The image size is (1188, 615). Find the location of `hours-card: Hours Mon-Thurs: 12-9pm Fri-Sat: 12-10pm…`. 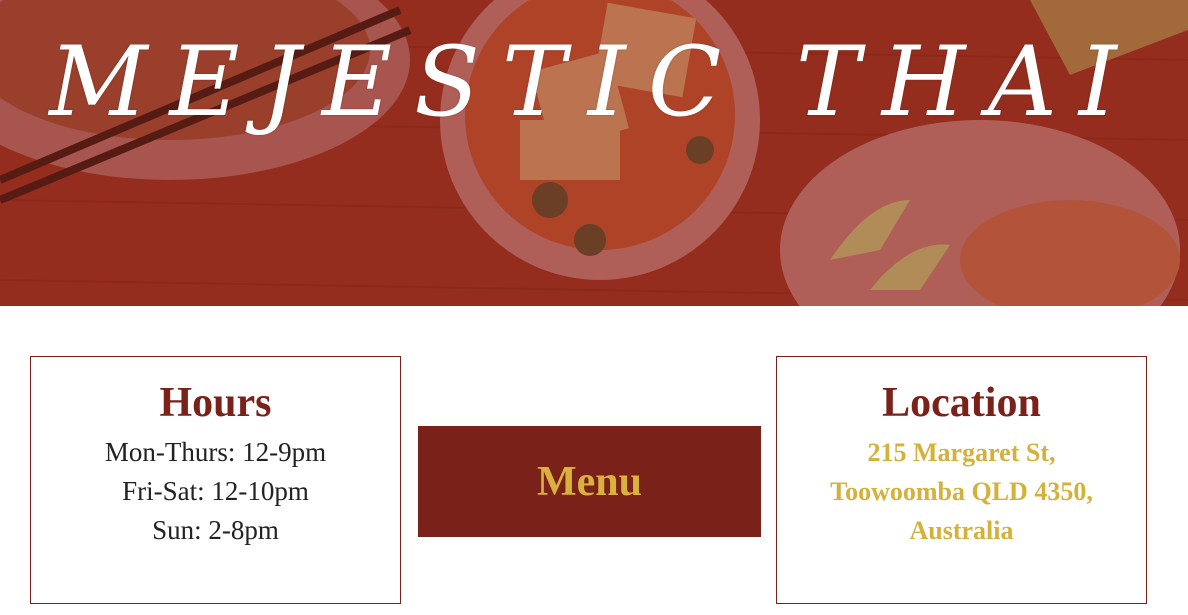

hours-card: Hours Mon-Thurs: 12-9pm Fri-Sat: 12-10pm… is located at coordinates (215, 480).